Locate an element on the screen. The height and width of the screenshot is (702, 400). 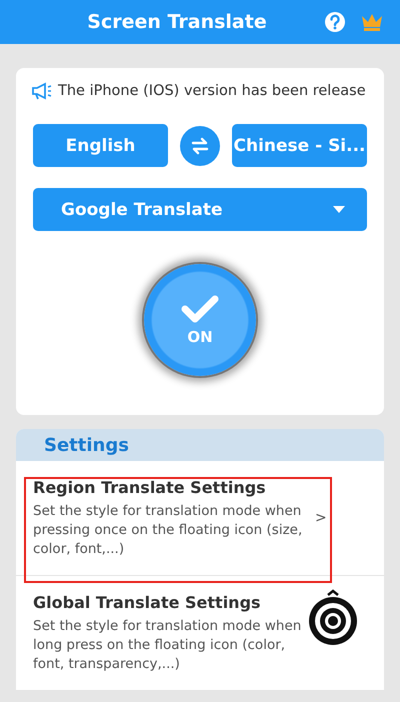
settings-item-description: Set the style for translation mode when pressing once on the floating icon (size, color, font,...) is located at coordinates (168, 530).